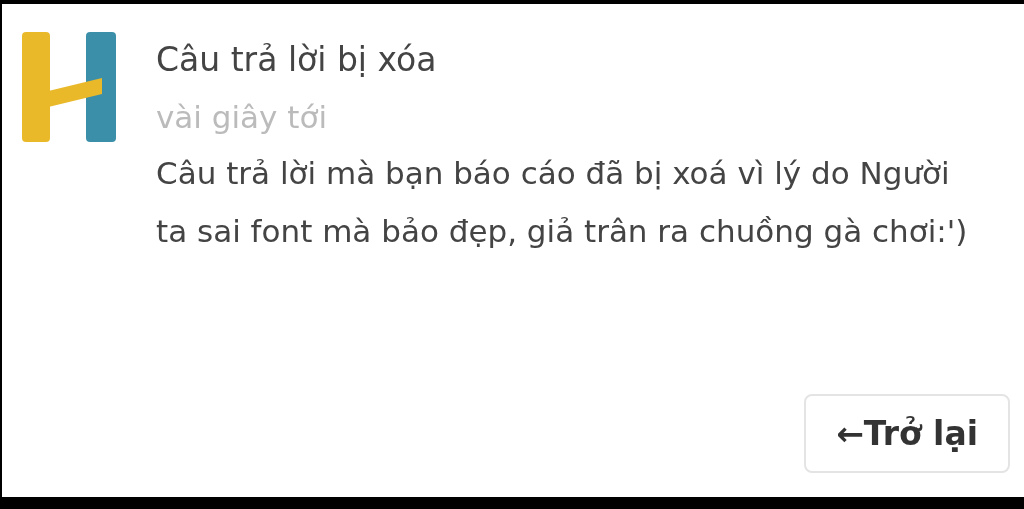 The image size is (1024, 509). What do you see at coordinates (242, 117) in the screenshot?
I see `timestamp: vài giây tới` at bounding box center [242, 117].